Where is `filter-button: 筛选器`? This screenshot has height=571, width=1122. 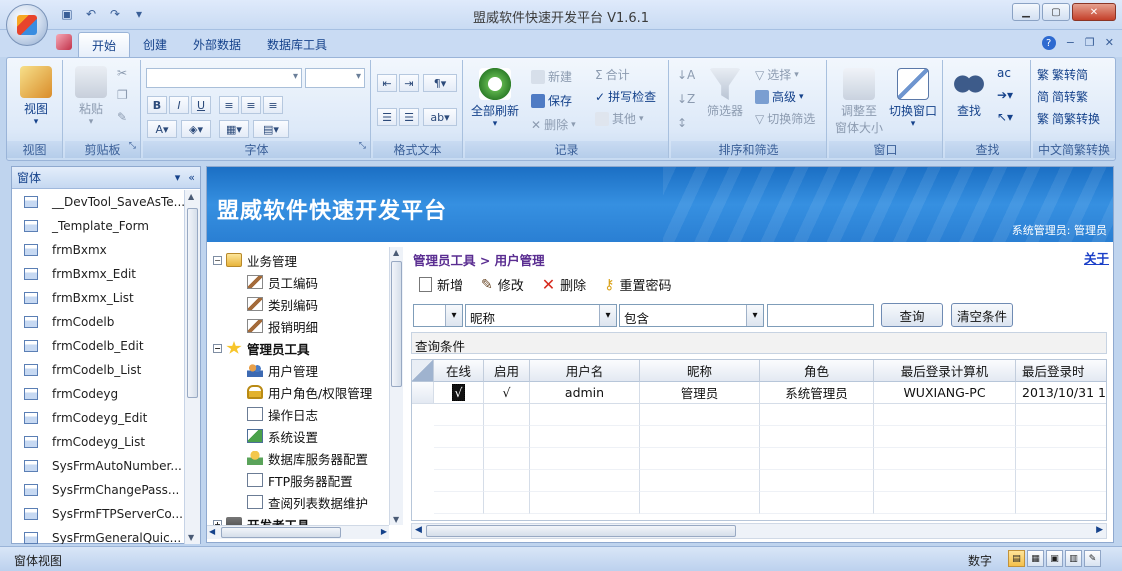 filter-button: 筛选器 is located at coordinates (725, 93).